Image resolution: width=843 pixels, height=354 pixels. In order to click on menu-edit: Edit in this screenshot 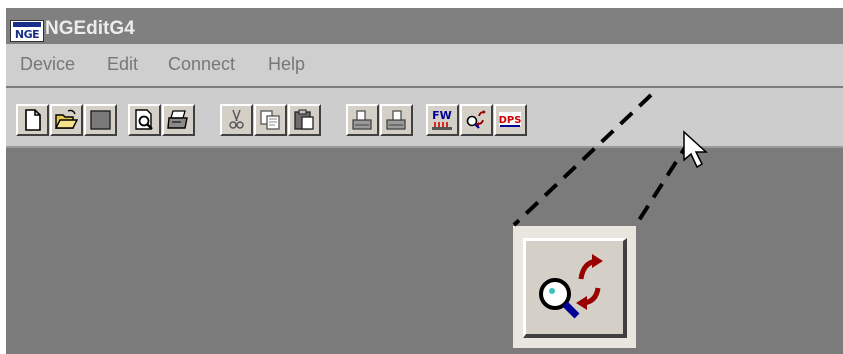, I will do `click(122, 64)`.